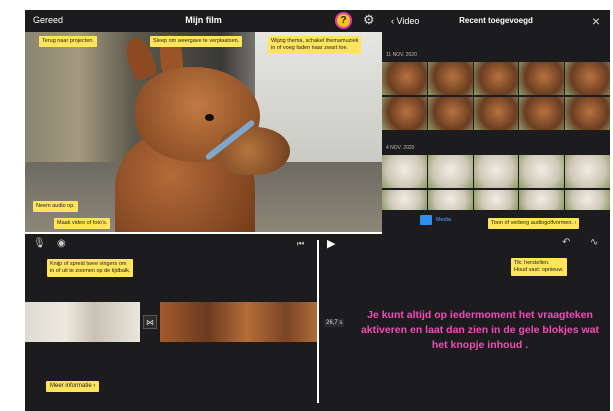 Image resolution: width=613 pixels, height=411 pixels. What do you see at coordinates (68, 41) in the screenshot?
I see `tip-back: Terug naar projecten.` at bounding box center [68, 41].